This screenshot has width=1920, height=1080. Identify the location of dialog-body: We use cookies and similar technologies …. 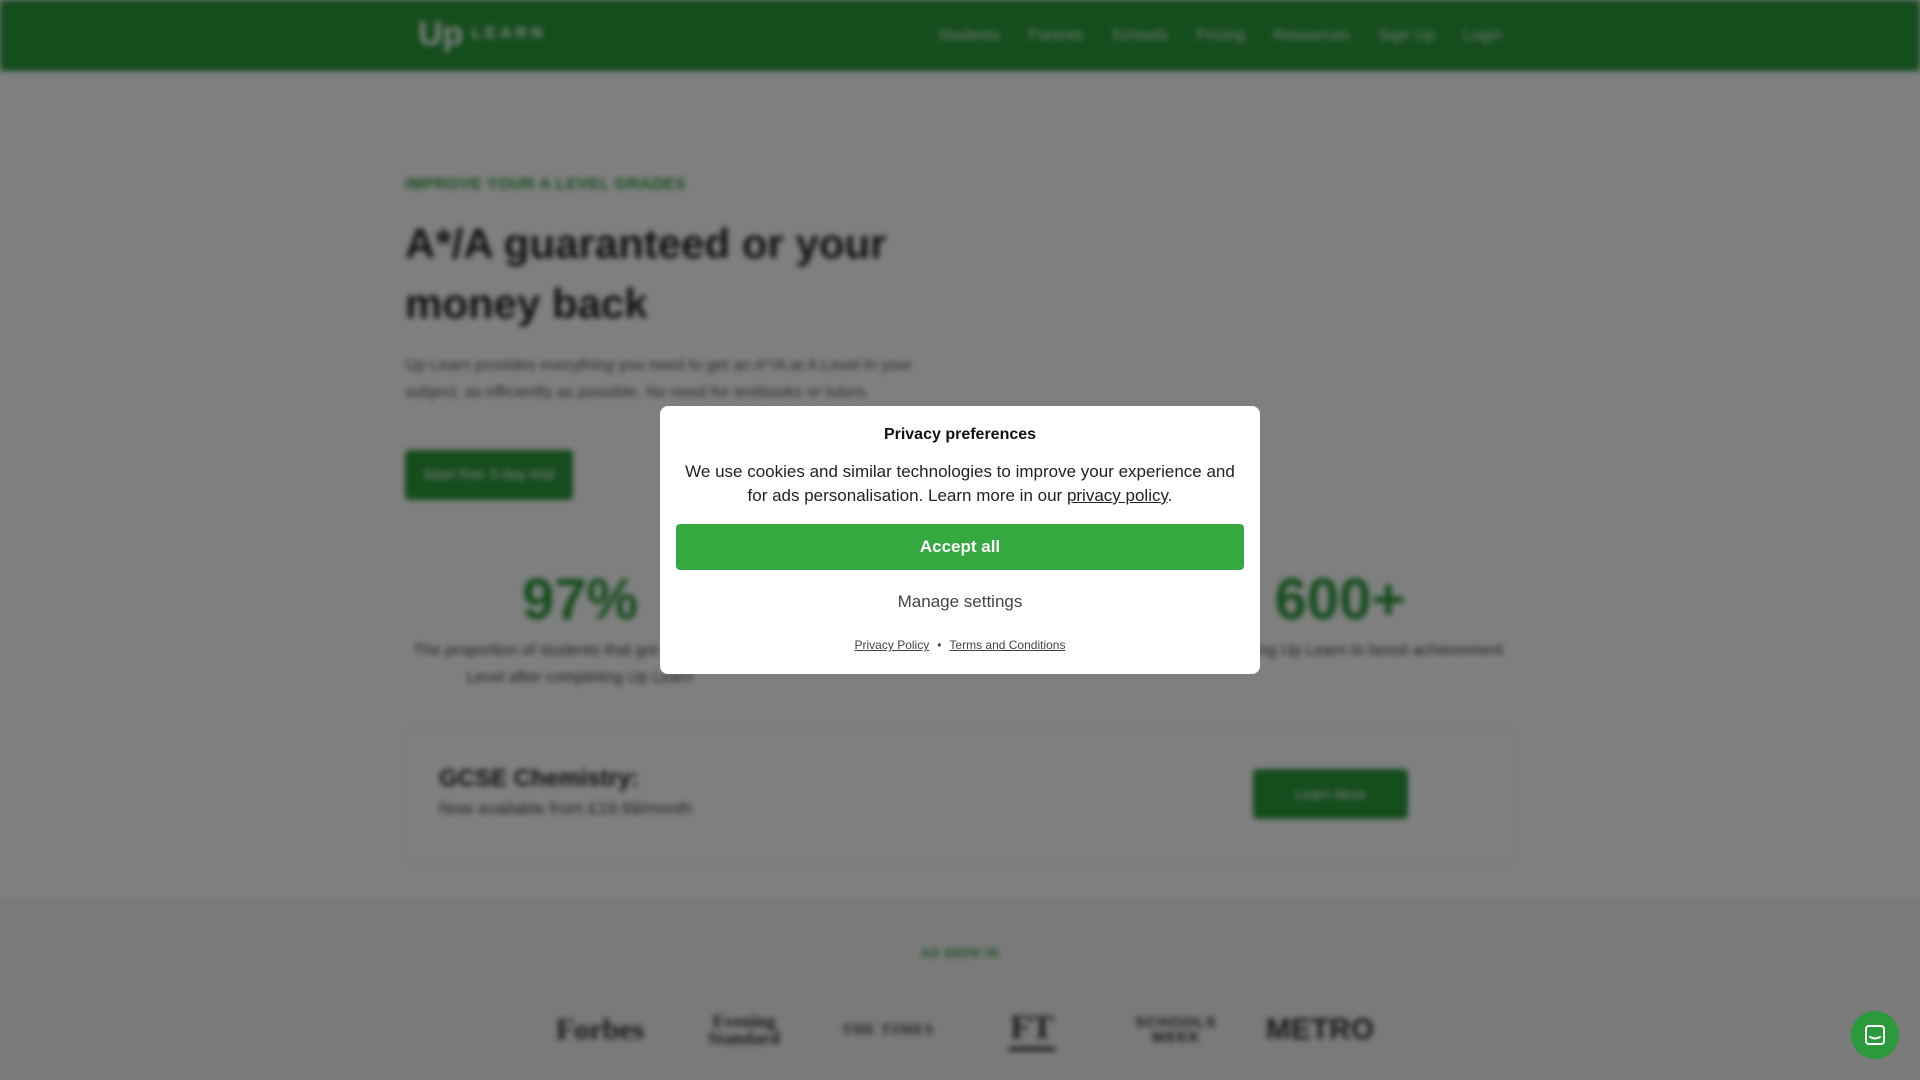
(960, 484).